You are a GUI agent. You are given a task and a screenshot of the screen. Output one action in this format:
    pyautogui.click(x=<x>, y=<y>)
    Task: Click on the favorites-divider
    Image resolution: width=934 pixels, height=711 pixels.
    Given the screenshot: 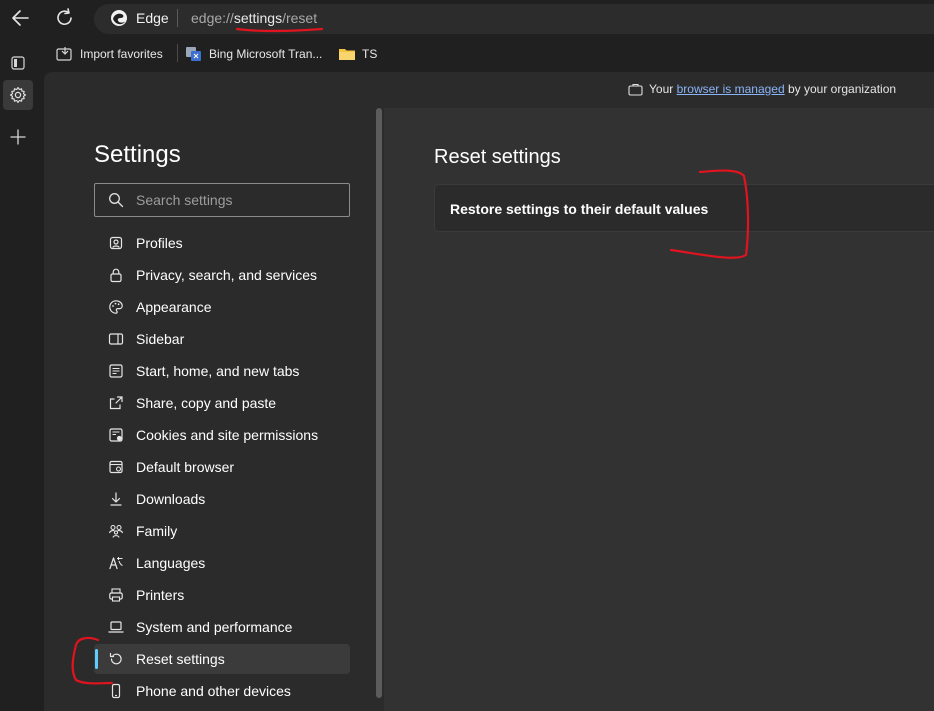 What is the action you would take?
    pyautogui.click(x=177, y=53)
    